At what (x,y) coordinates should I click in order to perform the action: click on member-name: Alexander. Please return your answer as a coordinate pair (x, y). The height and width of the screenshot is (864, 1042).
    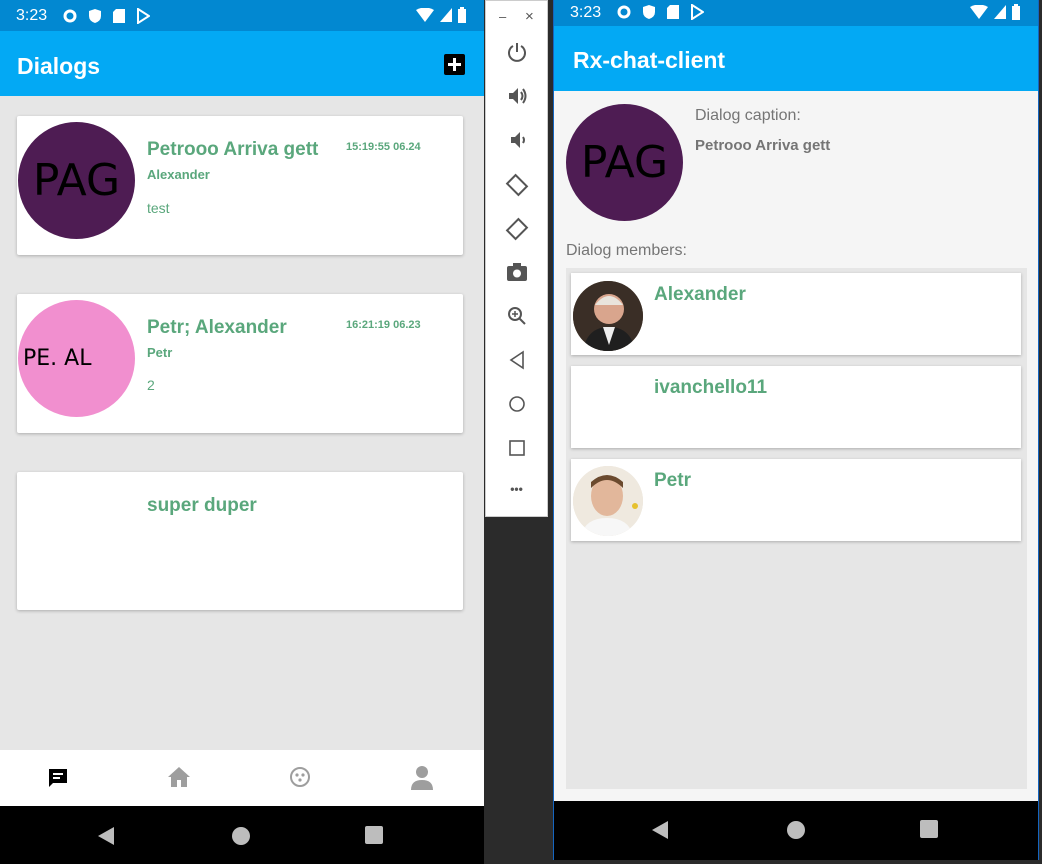
    Looking at the image, I should click on (700, 294).